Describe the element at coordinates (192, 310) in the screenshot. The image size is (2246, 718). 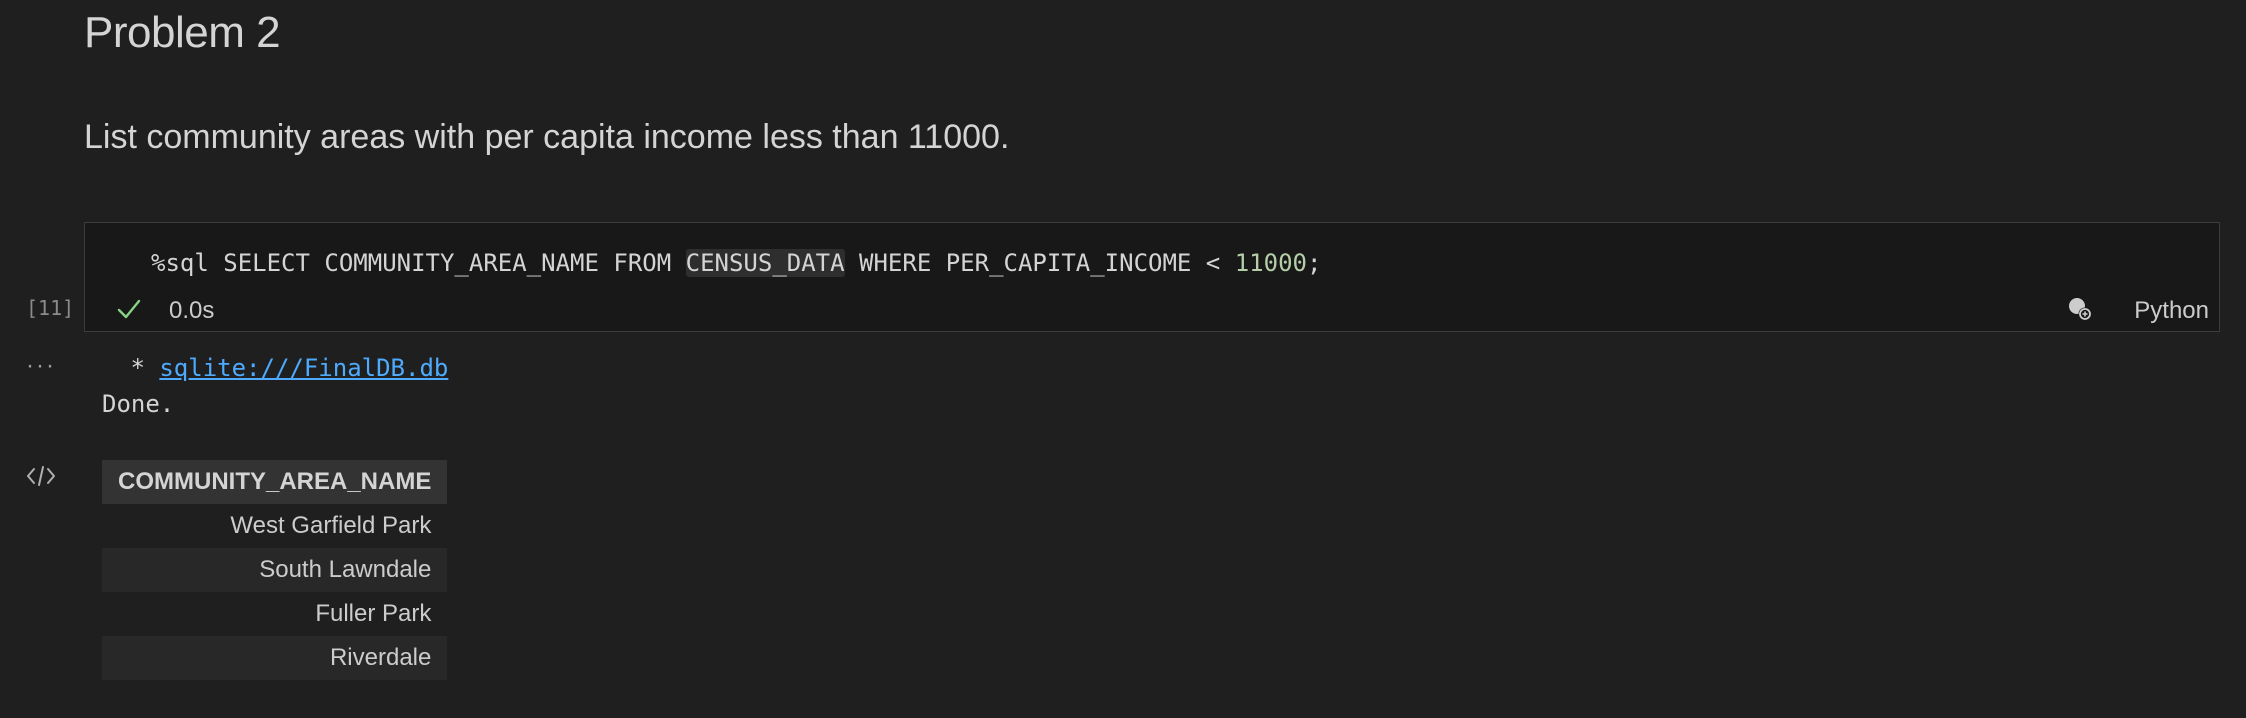
I see `execution-time: 0.0s` at that location.